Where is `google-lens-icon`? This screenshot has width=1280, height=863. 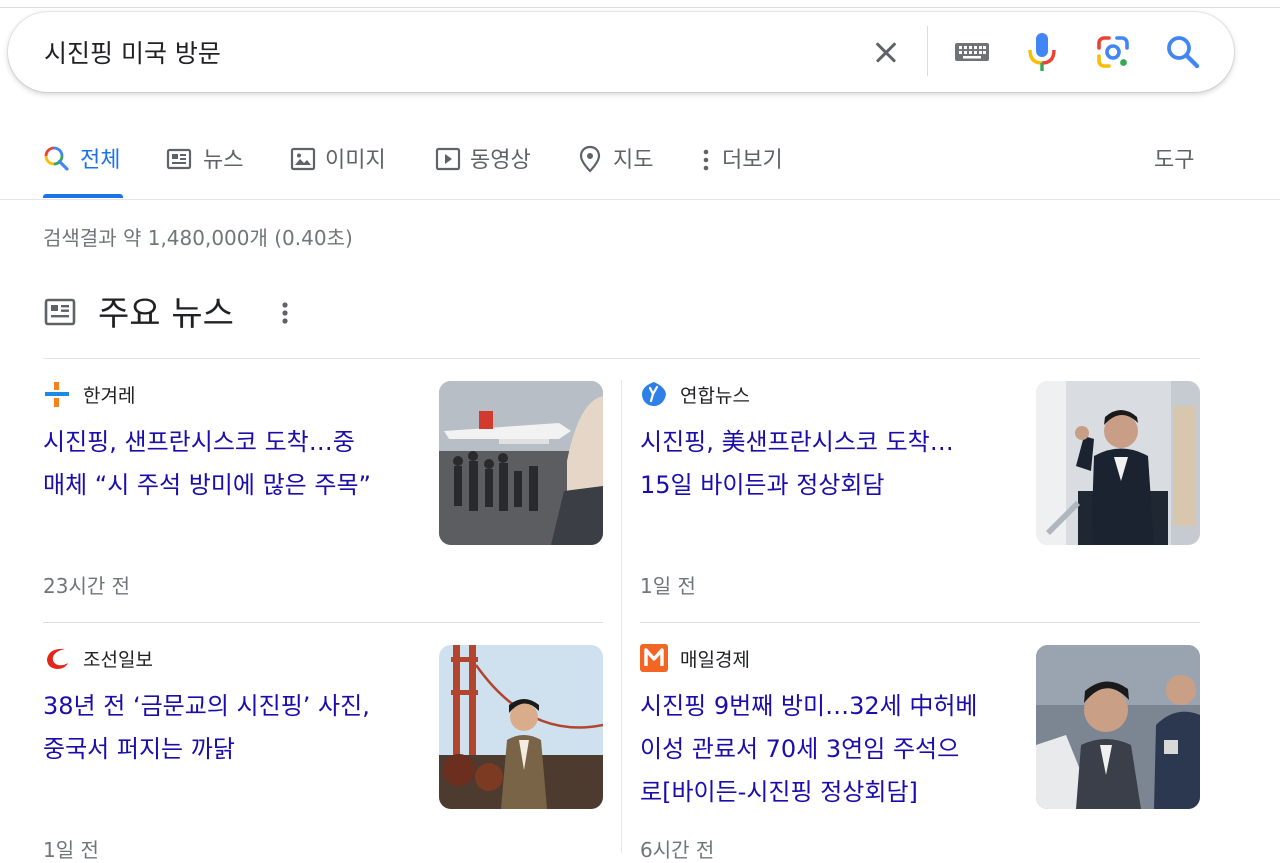
google-lens-icon is located at coordinates (1113, 52).